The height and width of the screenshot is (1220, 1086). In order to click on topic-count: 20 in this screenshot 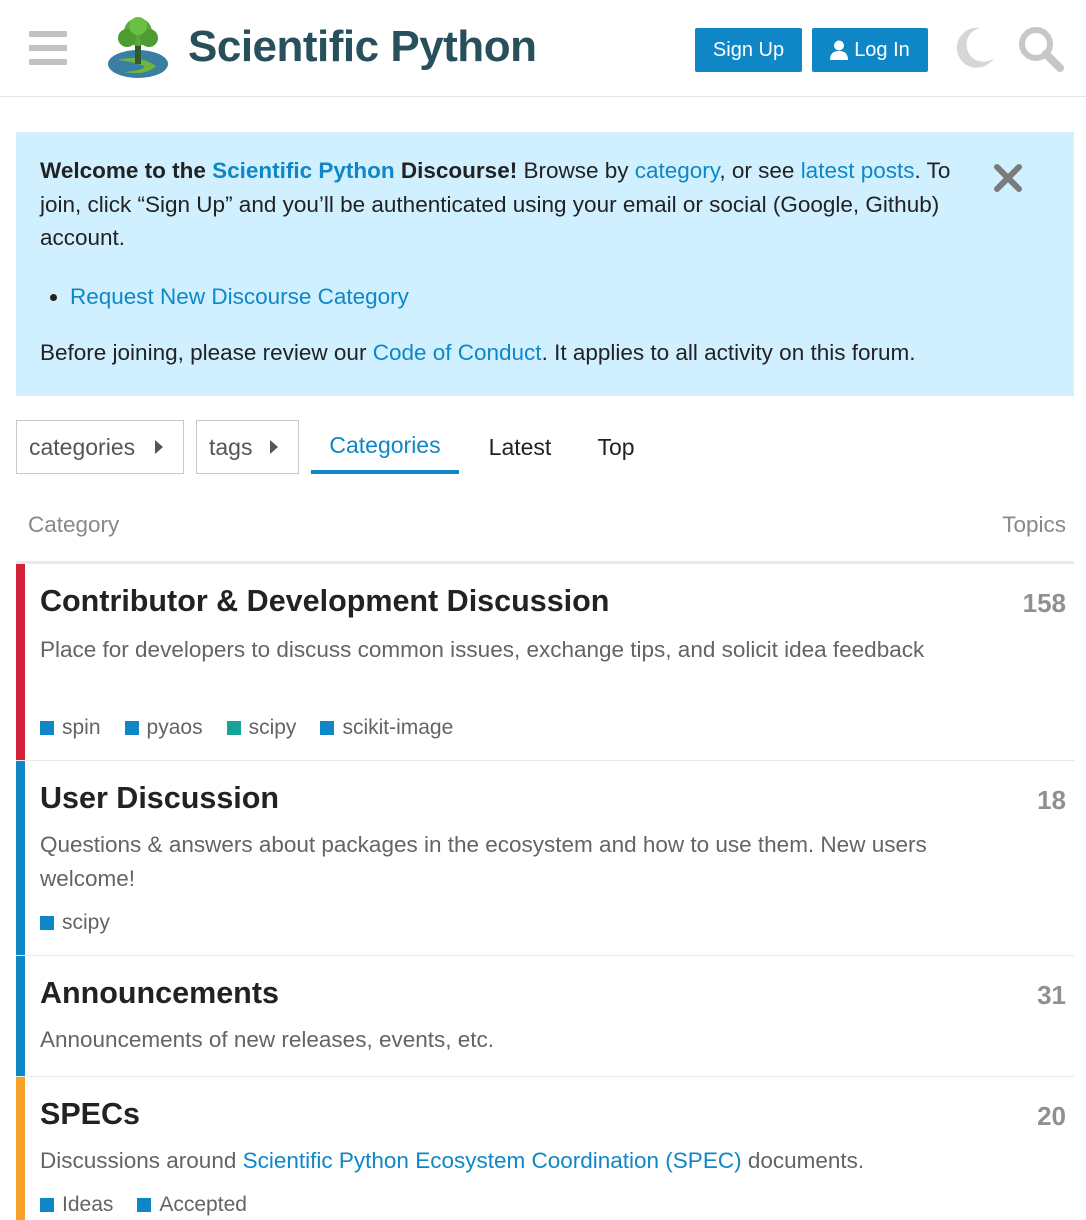, I will do `click(1051, 1116)`.